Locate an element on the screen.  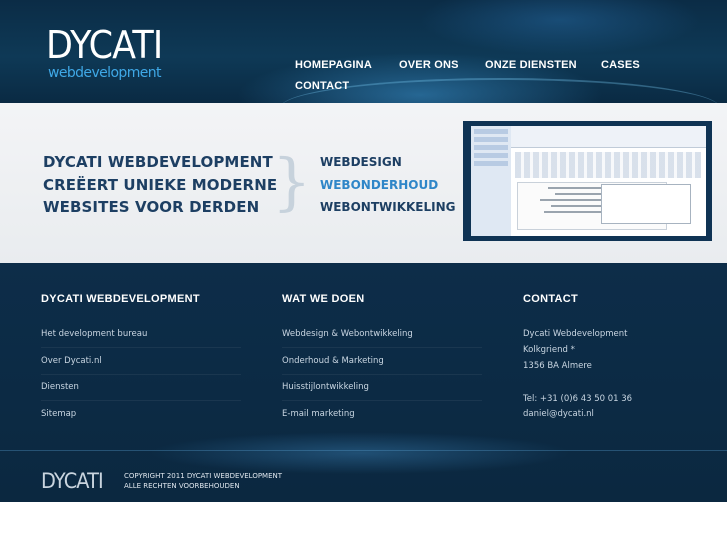
footer-col-about: DYCATI WEBDEVELOPMENT is located at coordinates (120, 299).